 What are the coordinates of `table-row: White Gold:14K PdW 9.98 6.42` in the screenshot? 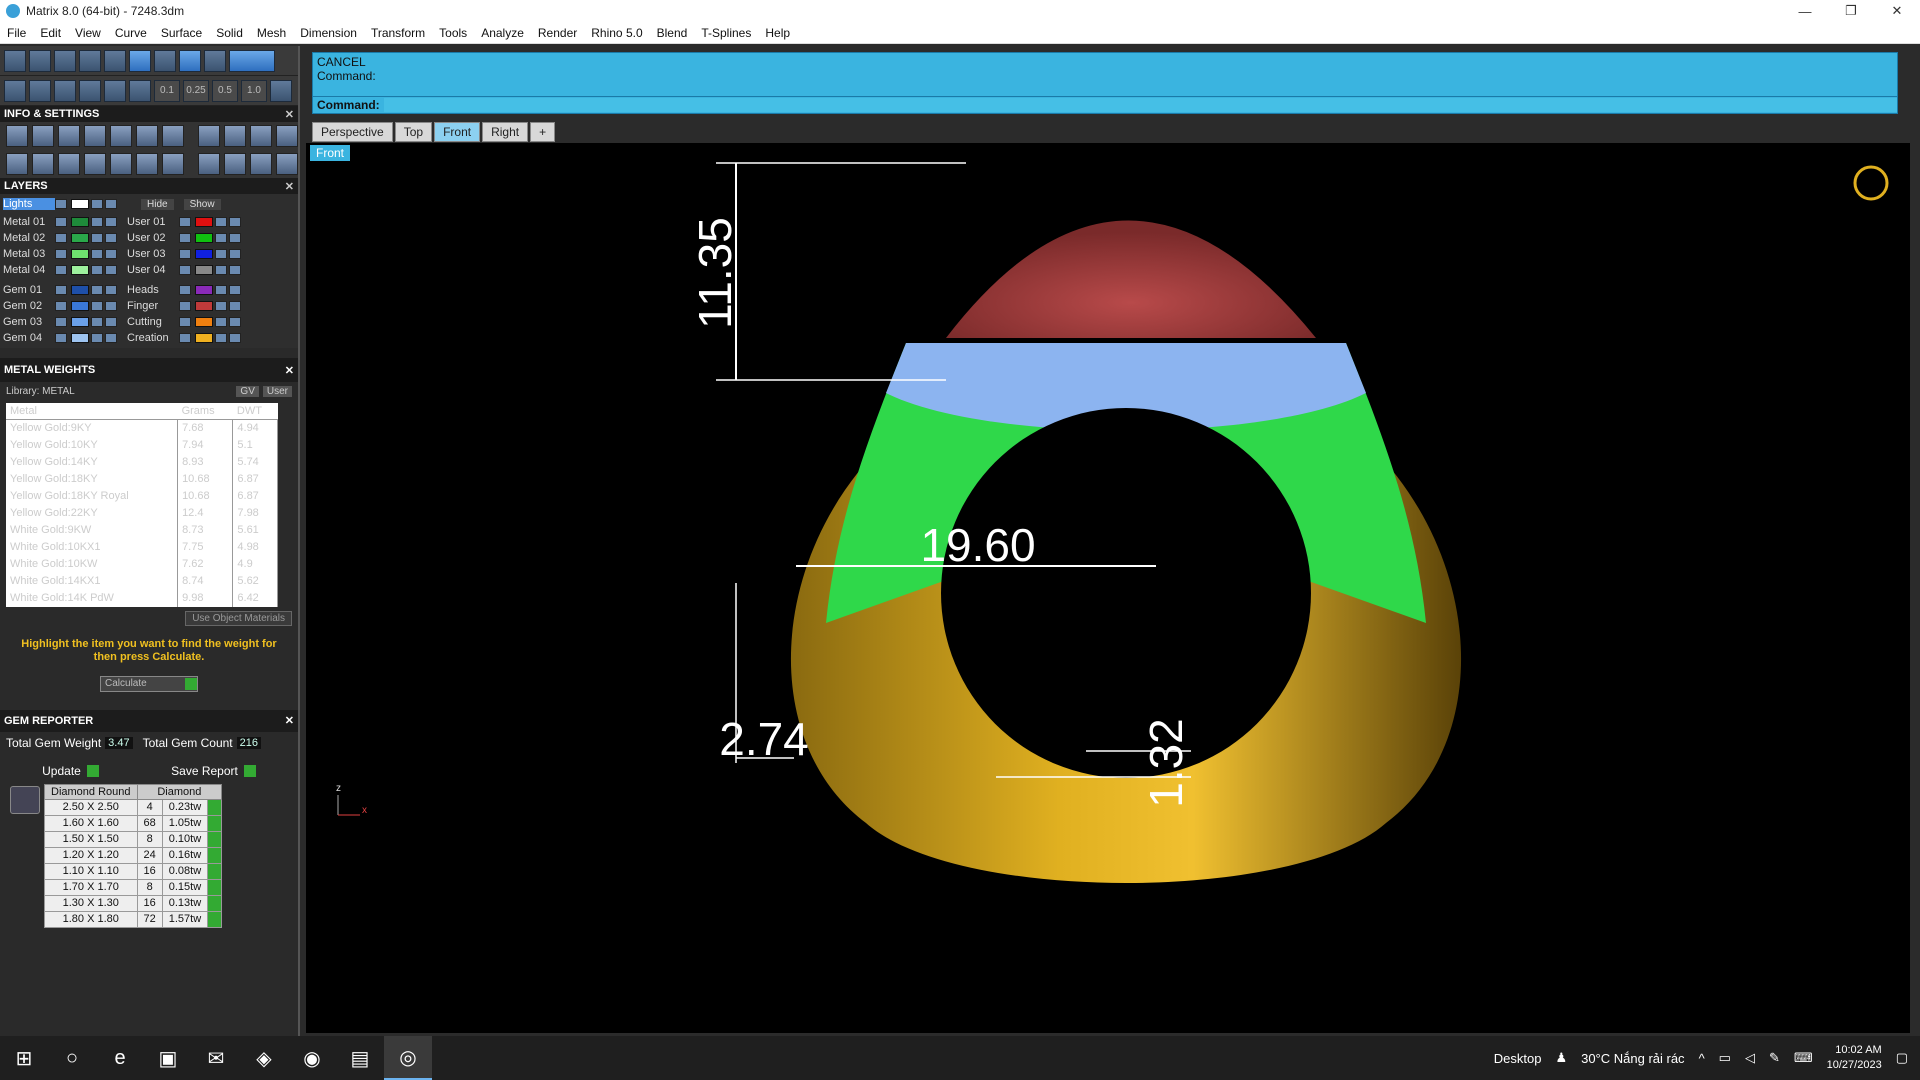 It's located at (142, 598).